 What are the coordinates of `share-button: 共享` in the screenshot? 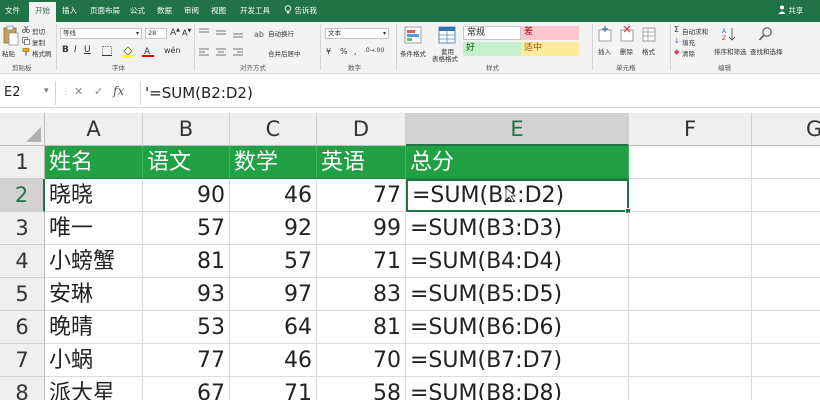 It's located at (790, 11).